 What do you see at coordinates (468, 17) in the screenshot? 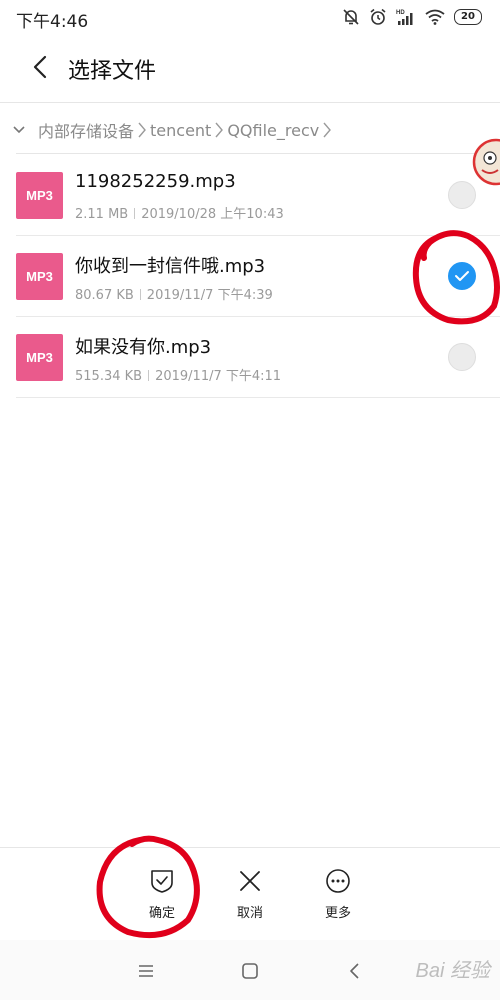
I see `battery-icon: 20` at bounding box center [468, 17].